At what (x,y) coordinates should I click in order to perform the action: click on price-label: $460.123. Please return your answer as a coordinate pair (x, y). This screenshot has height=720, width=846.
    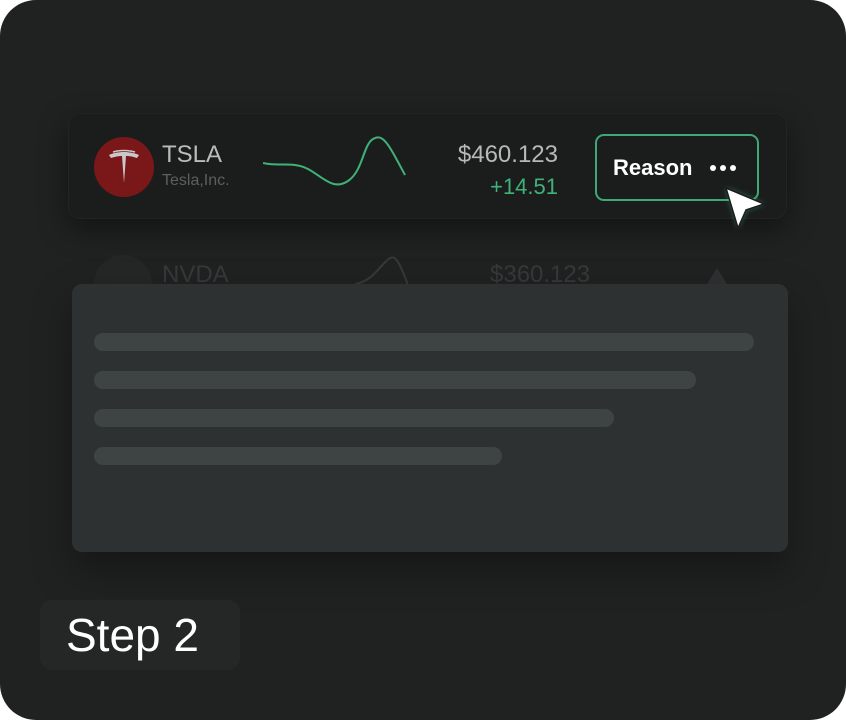
    Looking at the image, I should click on (507, 154).